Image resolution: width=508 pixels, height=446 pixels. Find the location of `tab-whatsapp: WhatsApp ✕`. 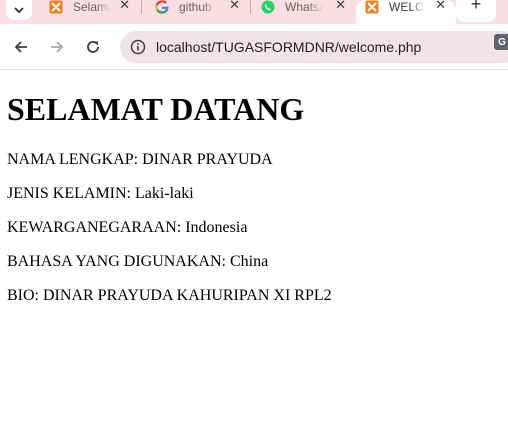

tab-whatsapp: WhatsApp ✕ is located at coordinates (304, 12).